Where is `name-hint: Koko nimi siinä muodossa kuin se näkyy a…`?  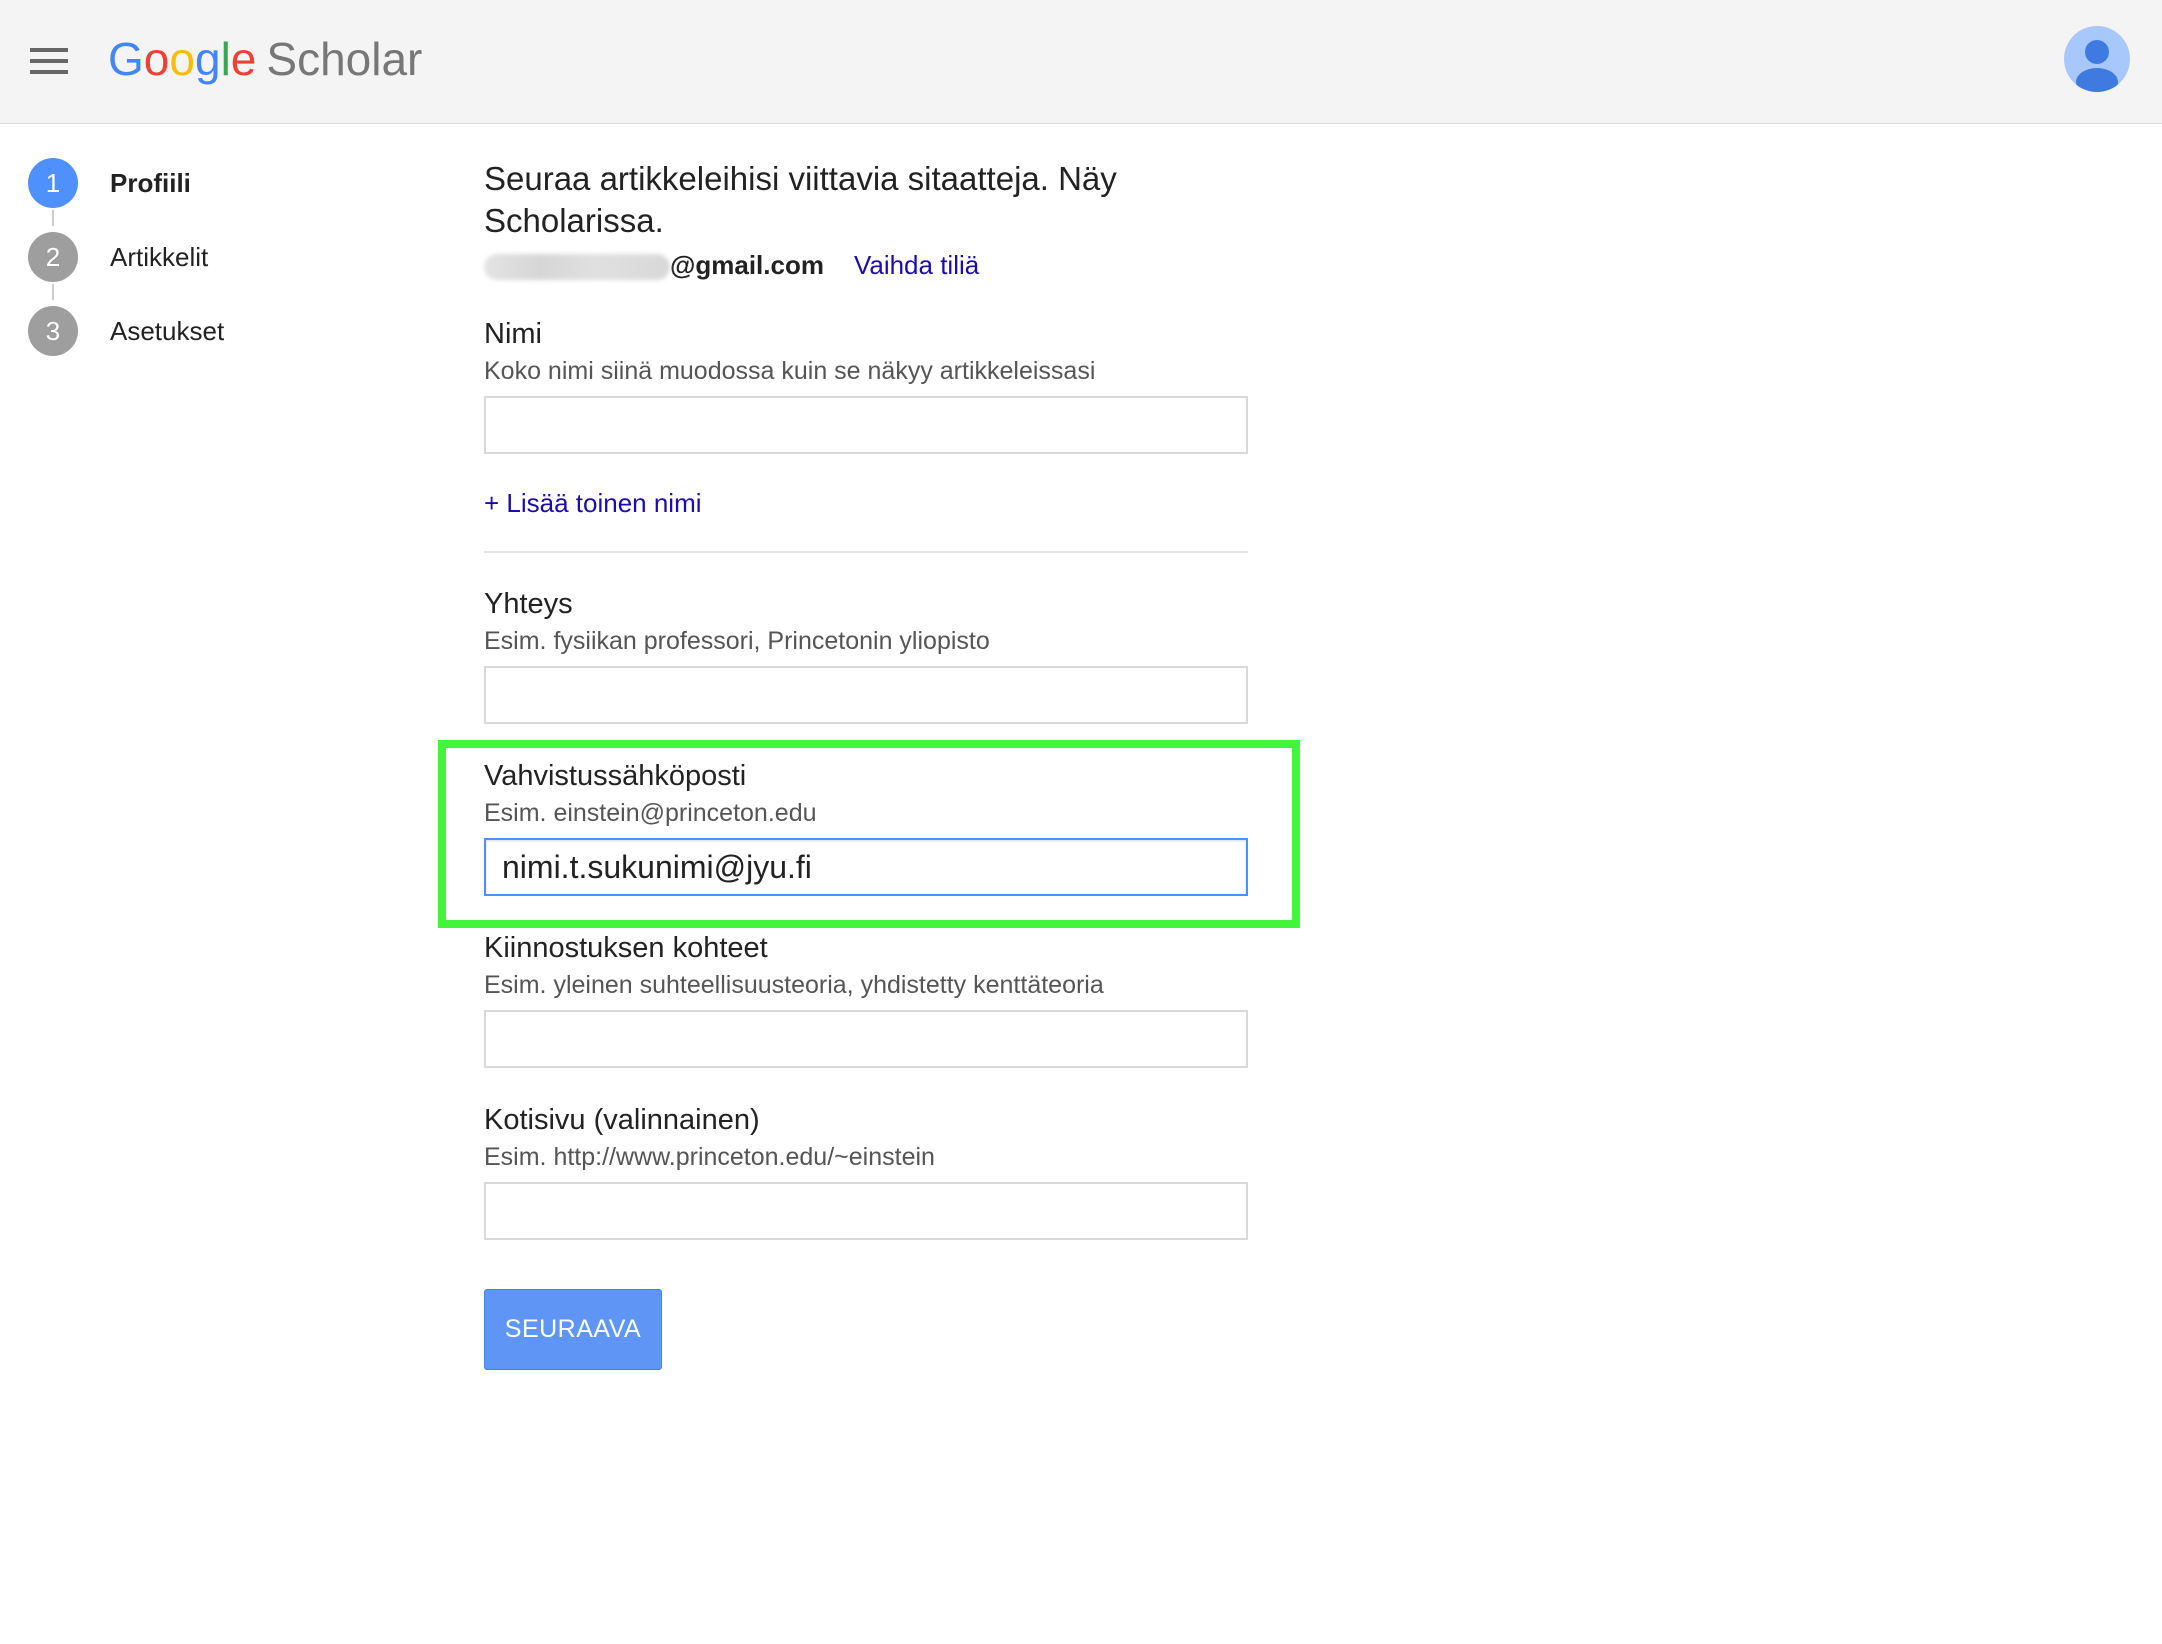 name-hint: Koko nimi siinä muodossa kuin se näkyy a… is located at coordinates (790, 371).